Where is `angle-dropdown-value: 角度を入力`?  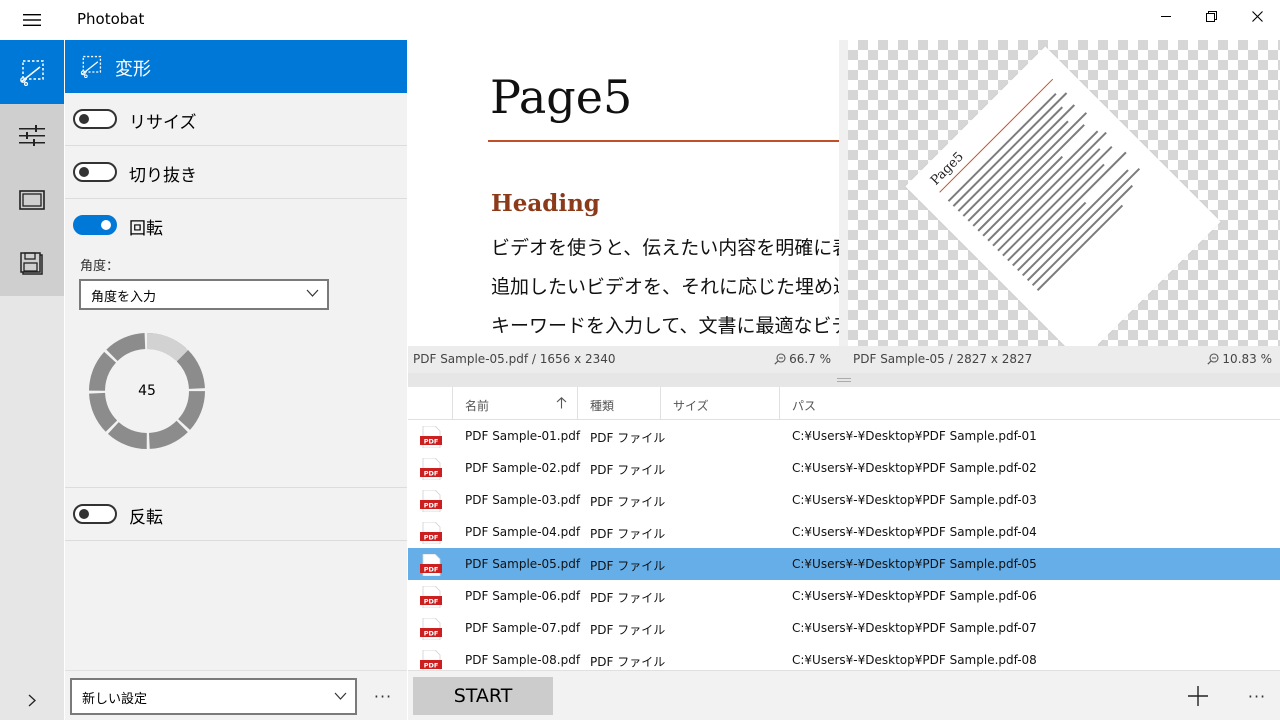
angle-dropdown-value: 角度を入力 is located at coordinates (124, 297).